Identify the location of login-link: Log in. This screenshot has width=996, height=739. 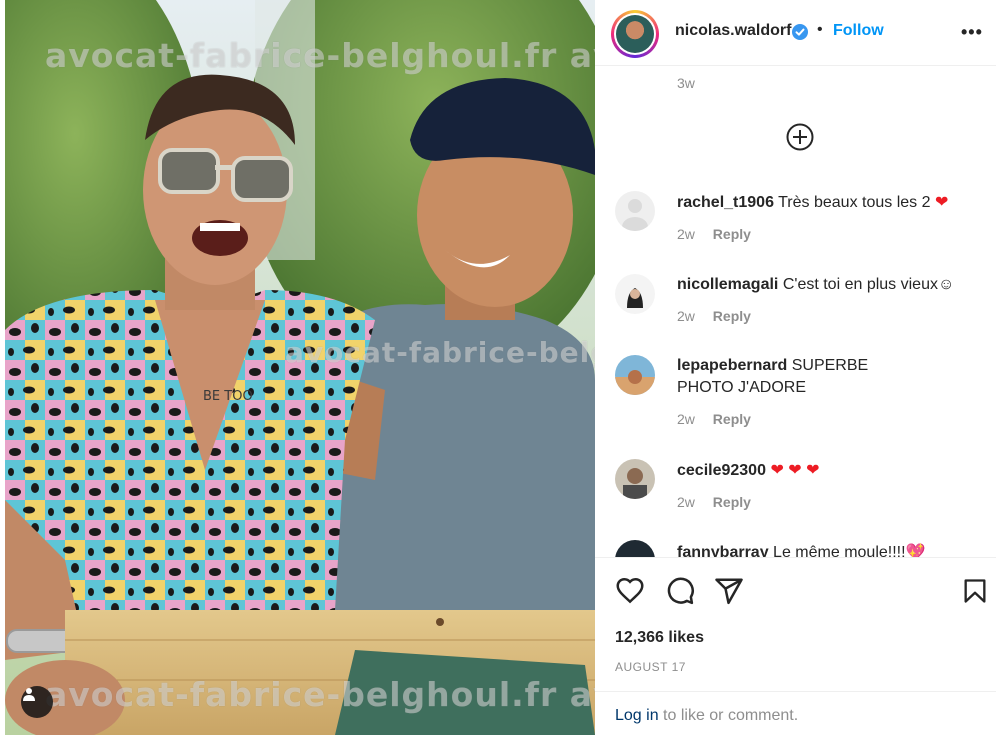
(637, 715).